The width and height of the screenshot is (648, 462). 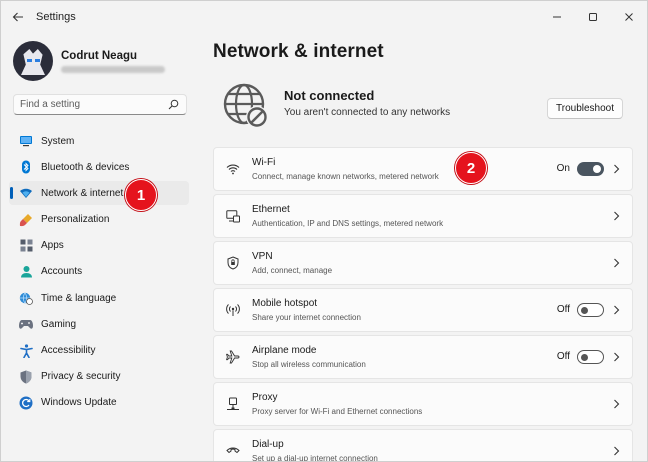 What do you see at coordinates (233, 404) in the screenshot?
I see `proxy-icon` at bounding box center [233, 404].